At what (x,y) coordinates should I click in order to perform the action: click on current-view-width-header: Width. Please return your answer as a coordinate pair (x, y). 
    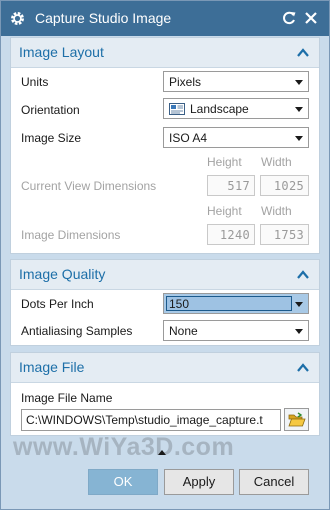
    Looking at the image, I should click on (276, 162).